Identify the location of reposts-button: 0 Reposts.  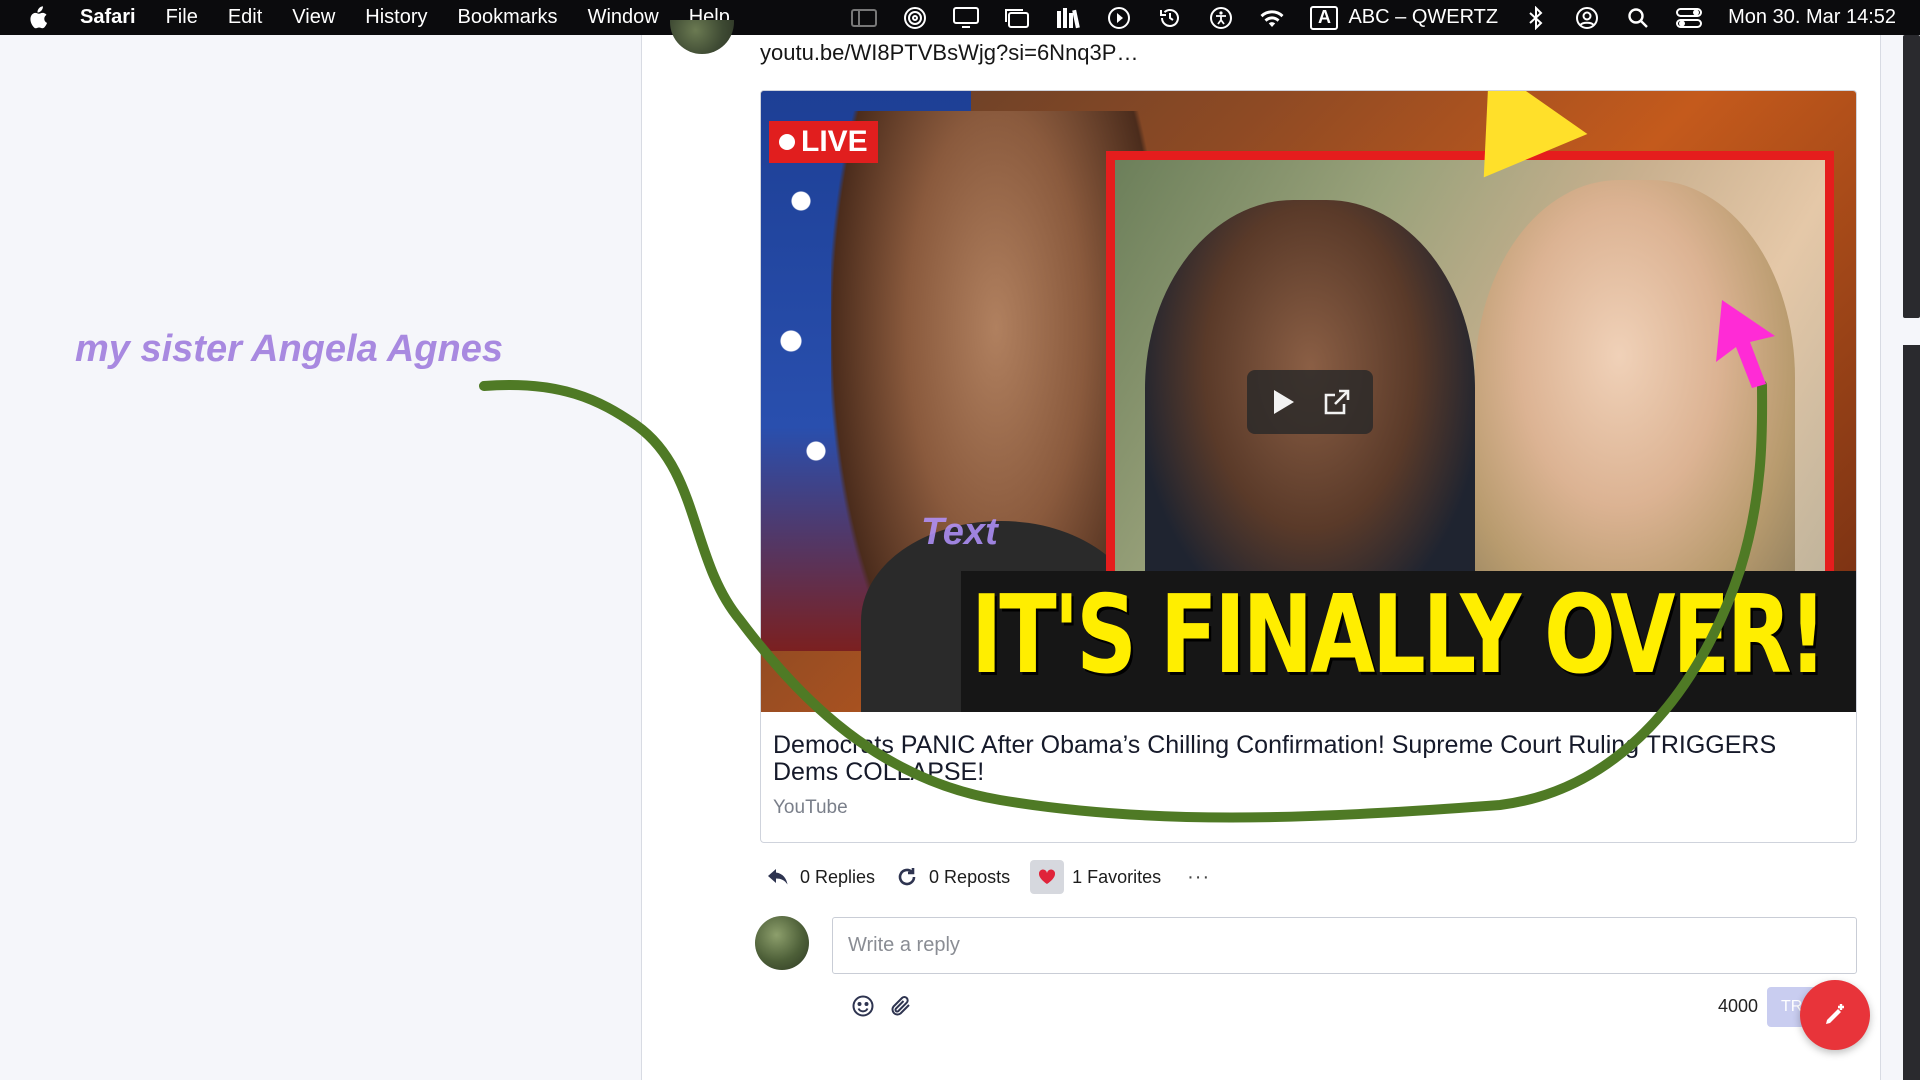
(952, 877).